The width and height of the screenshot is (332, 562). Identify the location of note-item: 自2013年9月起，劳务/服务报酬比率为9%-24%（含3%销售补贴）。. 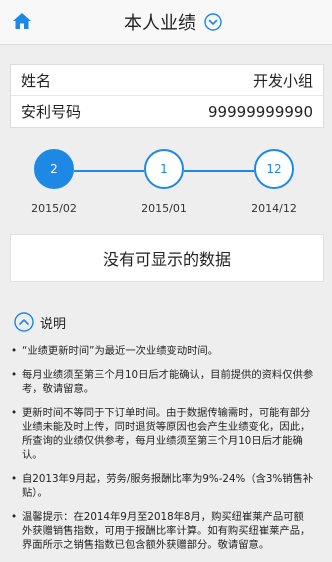
(162, 486).